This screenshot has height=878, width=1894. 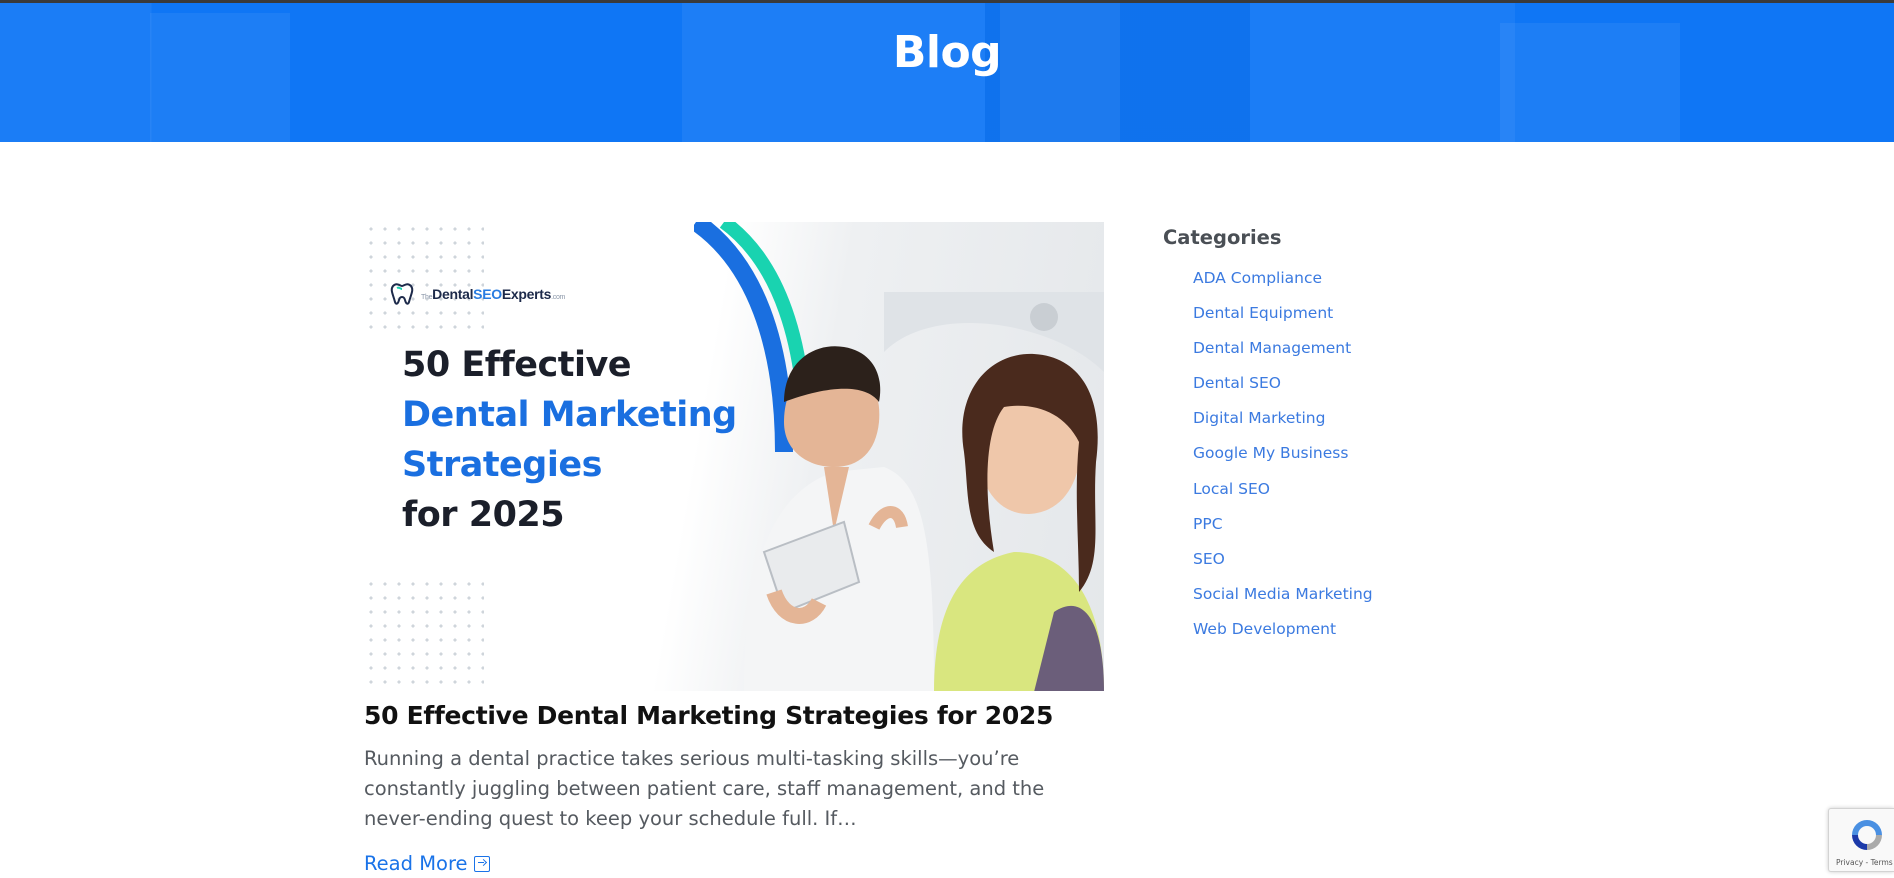 I want to click on read-more-link: Read More, so click(x=427, y=863).